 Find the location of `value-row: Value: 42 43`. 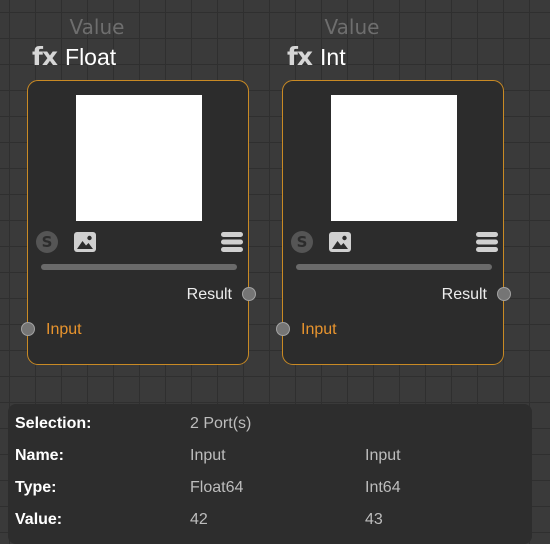

value-row: Value: 42 43 is located at coordinates (270, 520).